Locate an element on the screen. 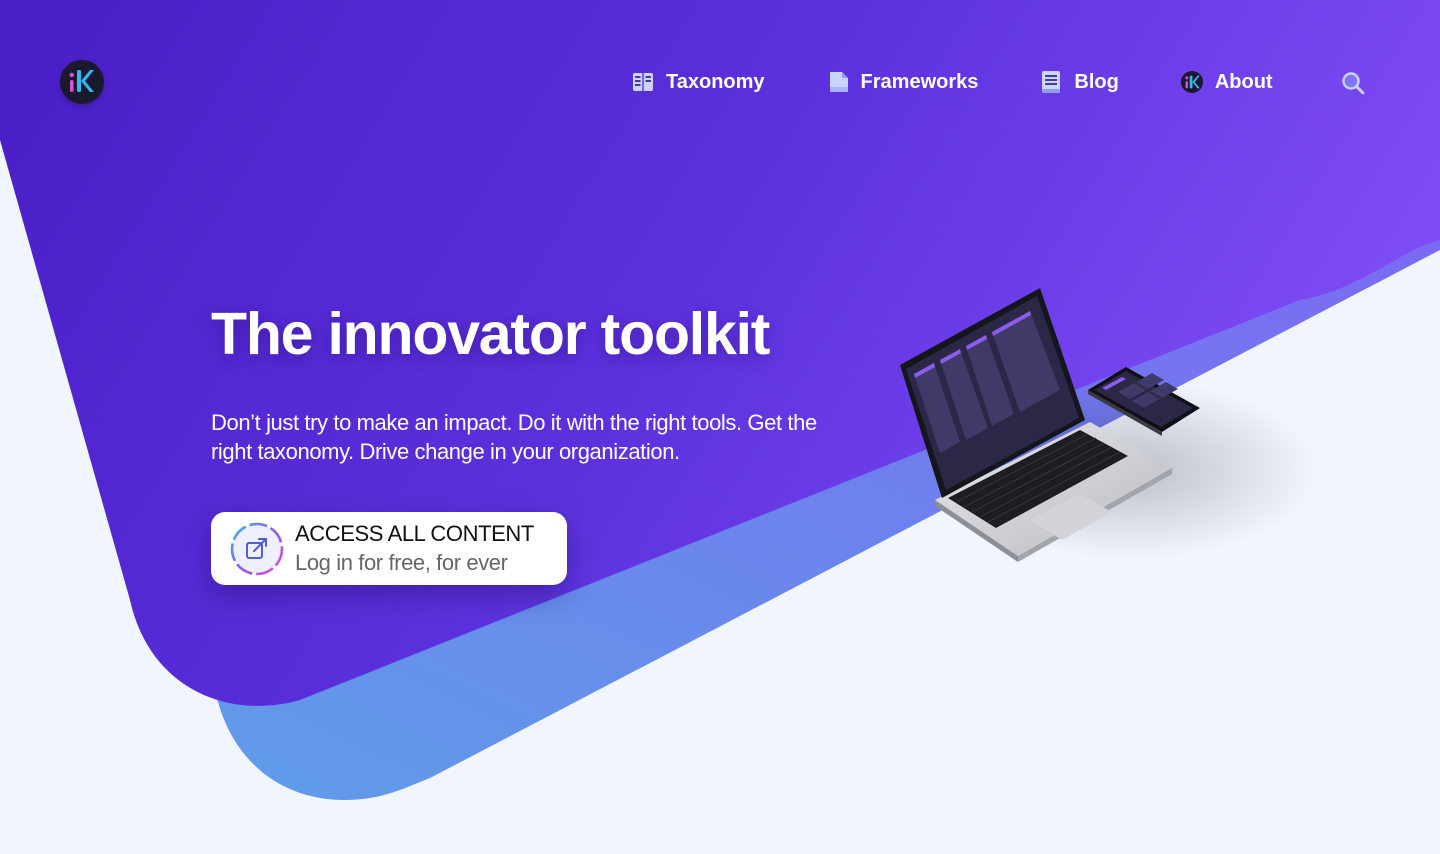  frameworks-icon is located at coordinates (838, 82).